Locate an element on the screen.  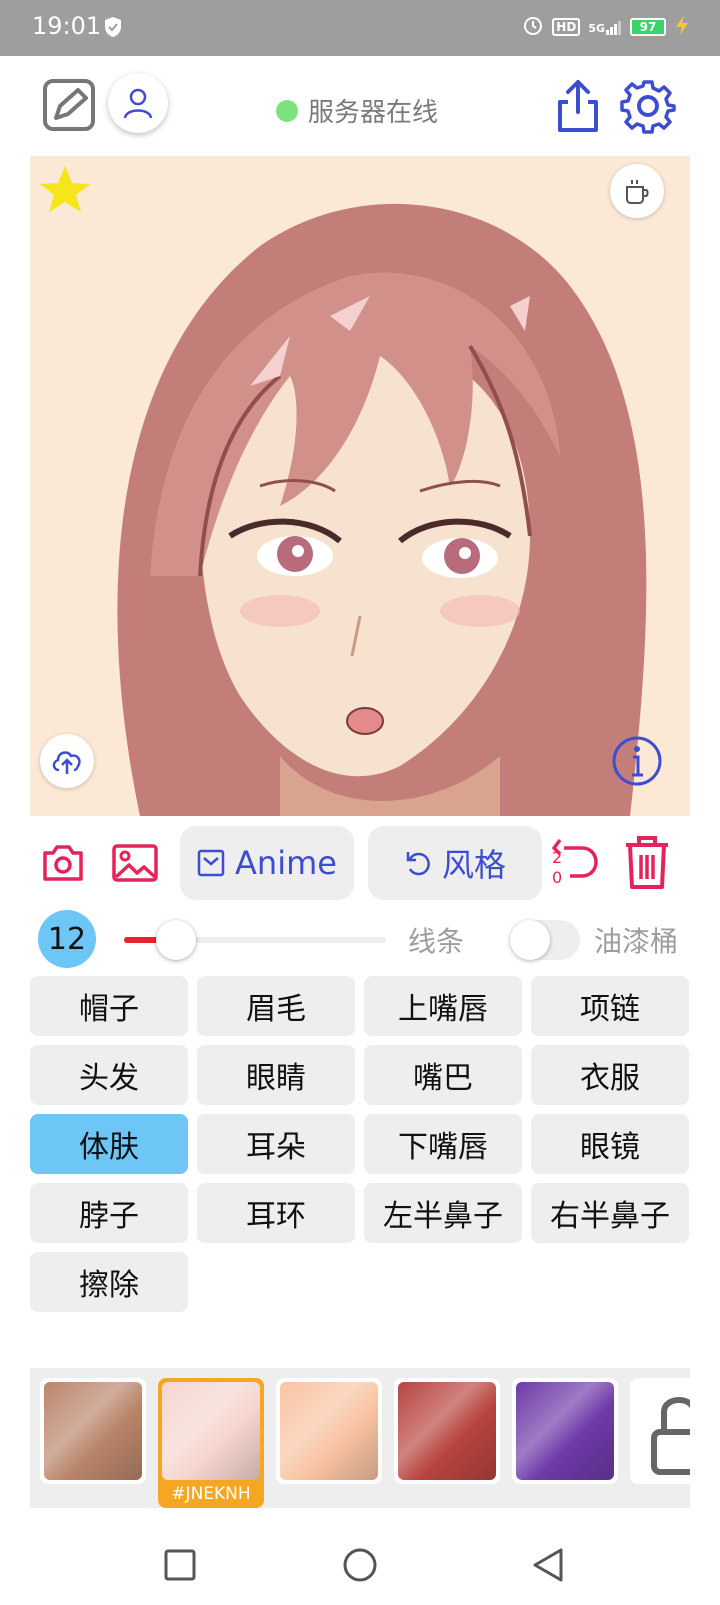
signal-icon: 5G is located at coordinates (605, 27).